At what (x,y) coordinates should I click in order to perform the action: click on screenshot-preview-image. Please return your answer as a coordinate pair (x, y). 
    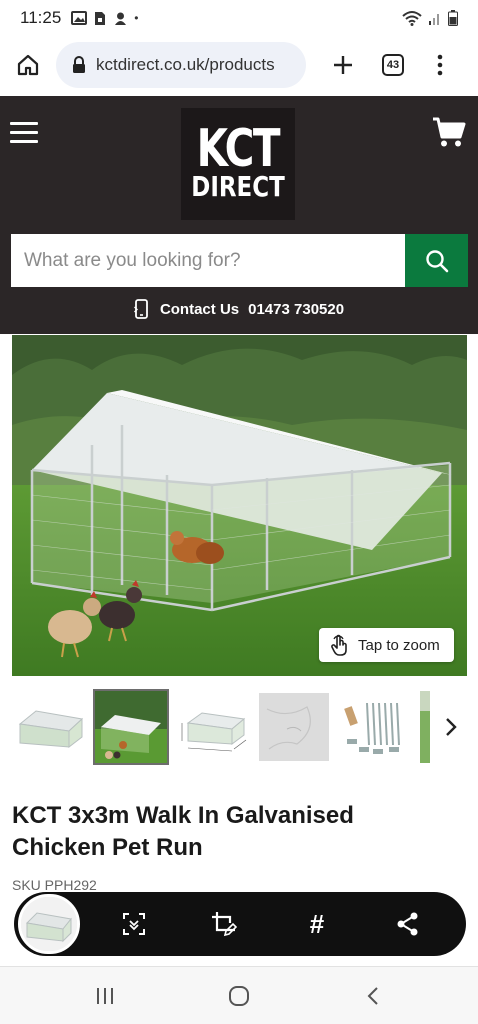
    Looking at the image, I should click on (49, 924).